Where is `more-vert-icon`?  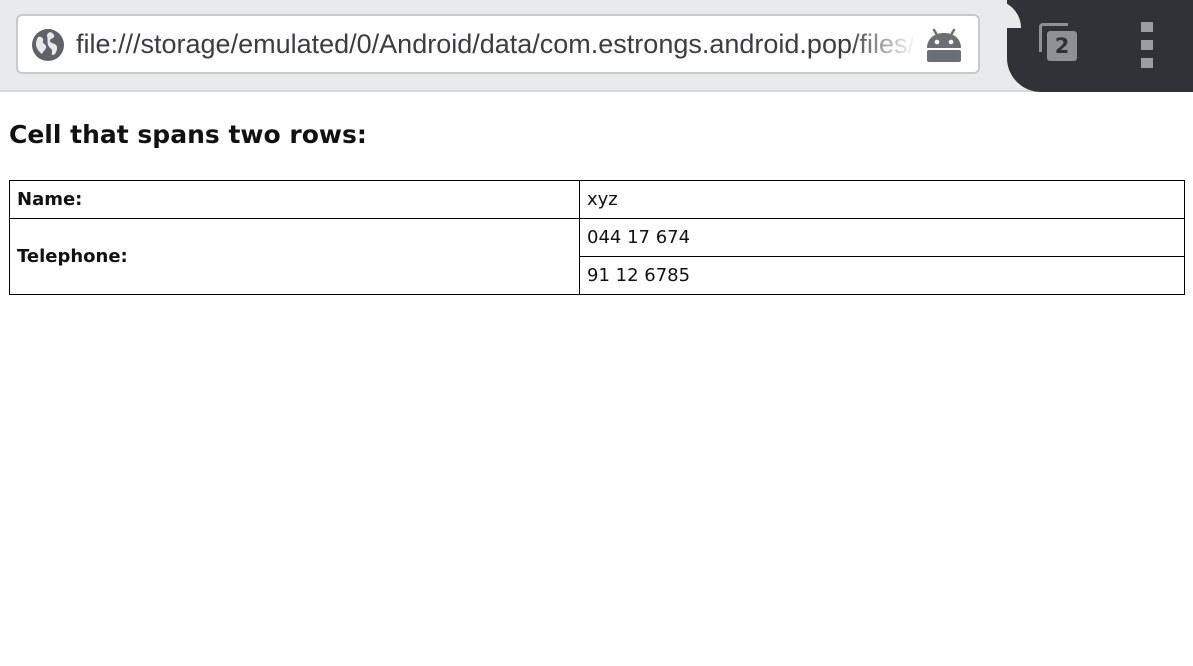 more-vert-icon is located at coordinates (1147, 45).